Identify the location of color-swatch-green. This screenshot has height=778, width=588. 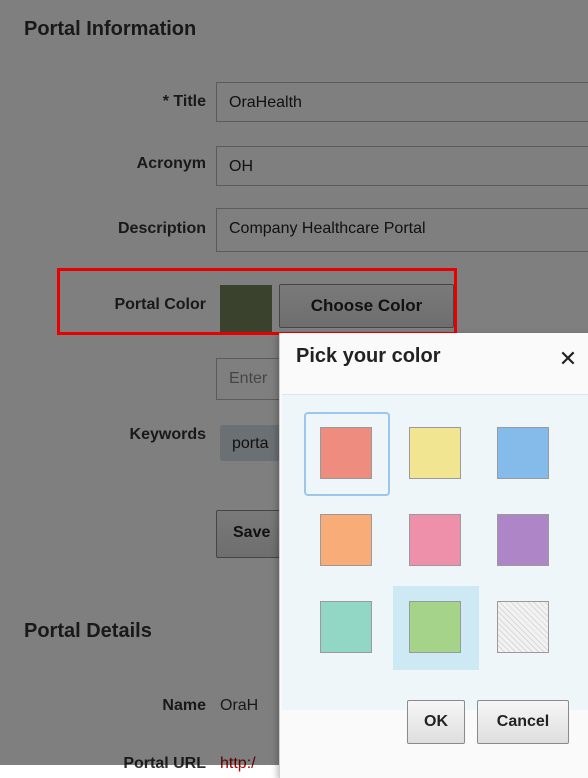
(435, 627).